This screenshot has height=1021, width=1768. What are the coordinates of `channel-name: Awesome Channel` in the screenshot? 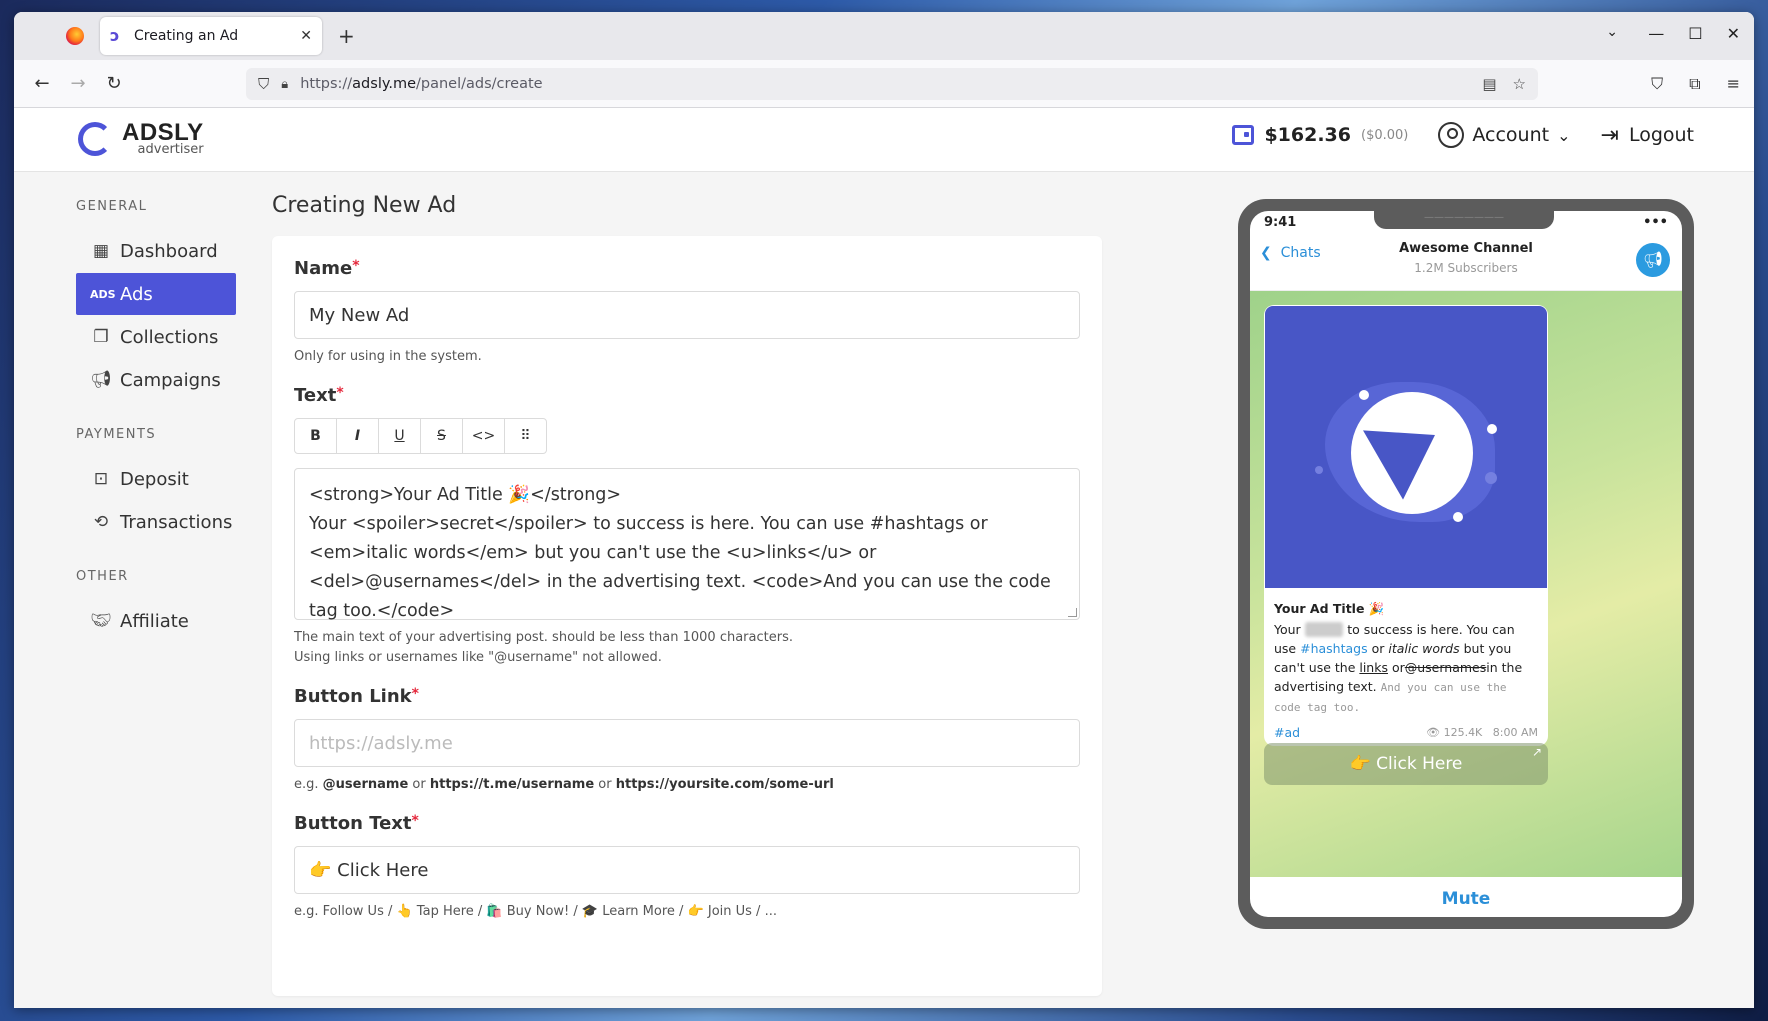 It's located at (1466, 248).